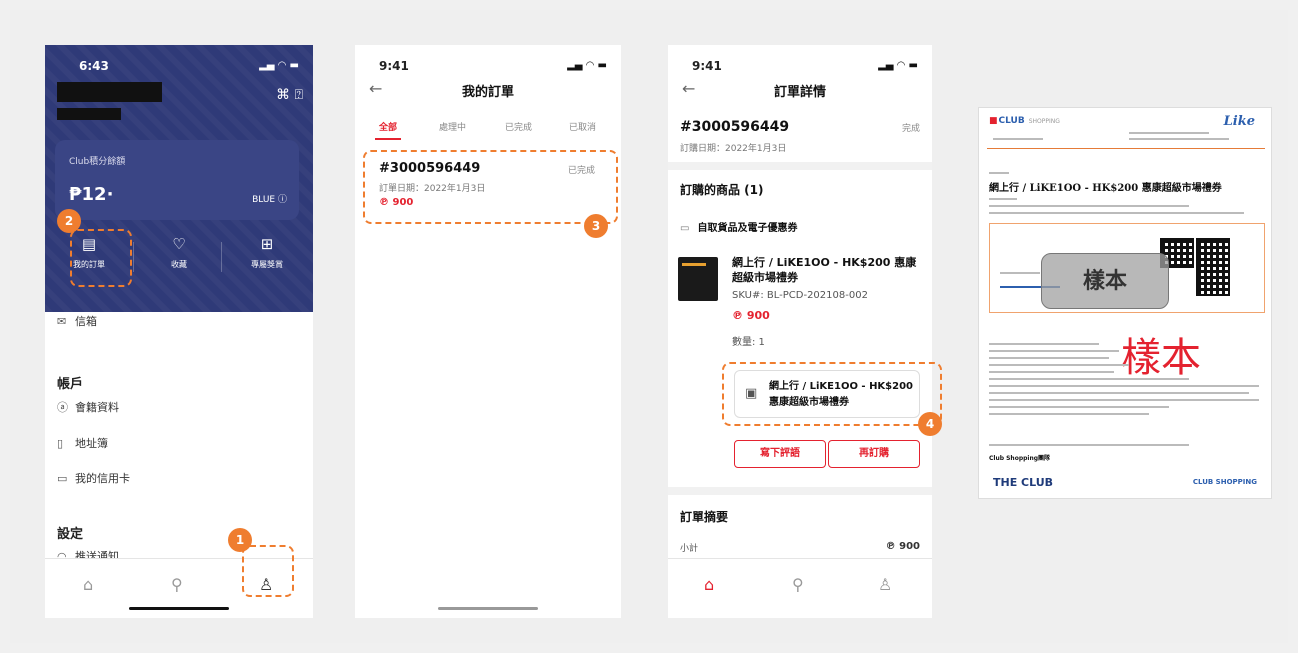  I want to click on order-status: 完成, so click(910, 129).